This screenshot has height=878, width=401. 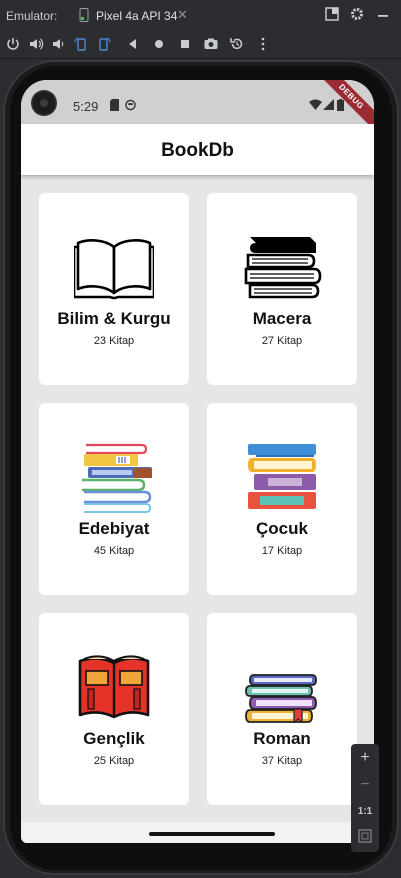 I want to click on rotate-left-icon, so click(x=81, y=44).